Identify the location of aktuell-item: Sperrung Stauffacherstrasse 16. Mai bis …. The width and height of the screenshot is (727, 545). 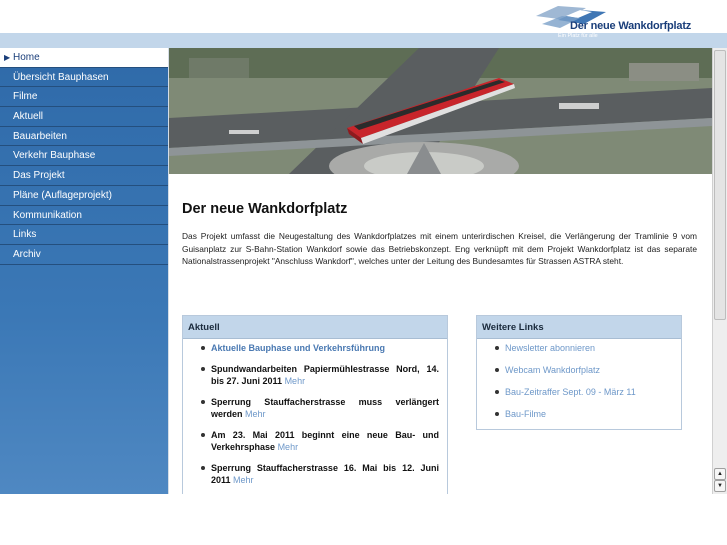
(319, 474).